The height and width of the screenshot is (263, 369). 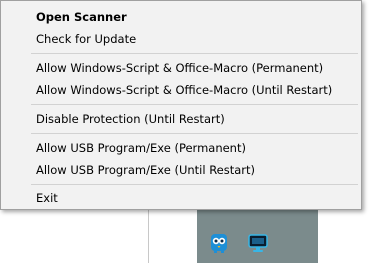 What do you see at coordinates (181, 148) in the screenshot?
I see `menu-item-allow-usb-permanent: Allow USB Program/Exe (Permanent)` at bounding box center [181, 148].